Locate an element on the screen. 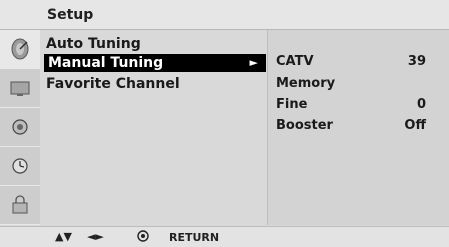  menu-item-favorite-channel: Favorite Channel is located at coordinates (113, 84).